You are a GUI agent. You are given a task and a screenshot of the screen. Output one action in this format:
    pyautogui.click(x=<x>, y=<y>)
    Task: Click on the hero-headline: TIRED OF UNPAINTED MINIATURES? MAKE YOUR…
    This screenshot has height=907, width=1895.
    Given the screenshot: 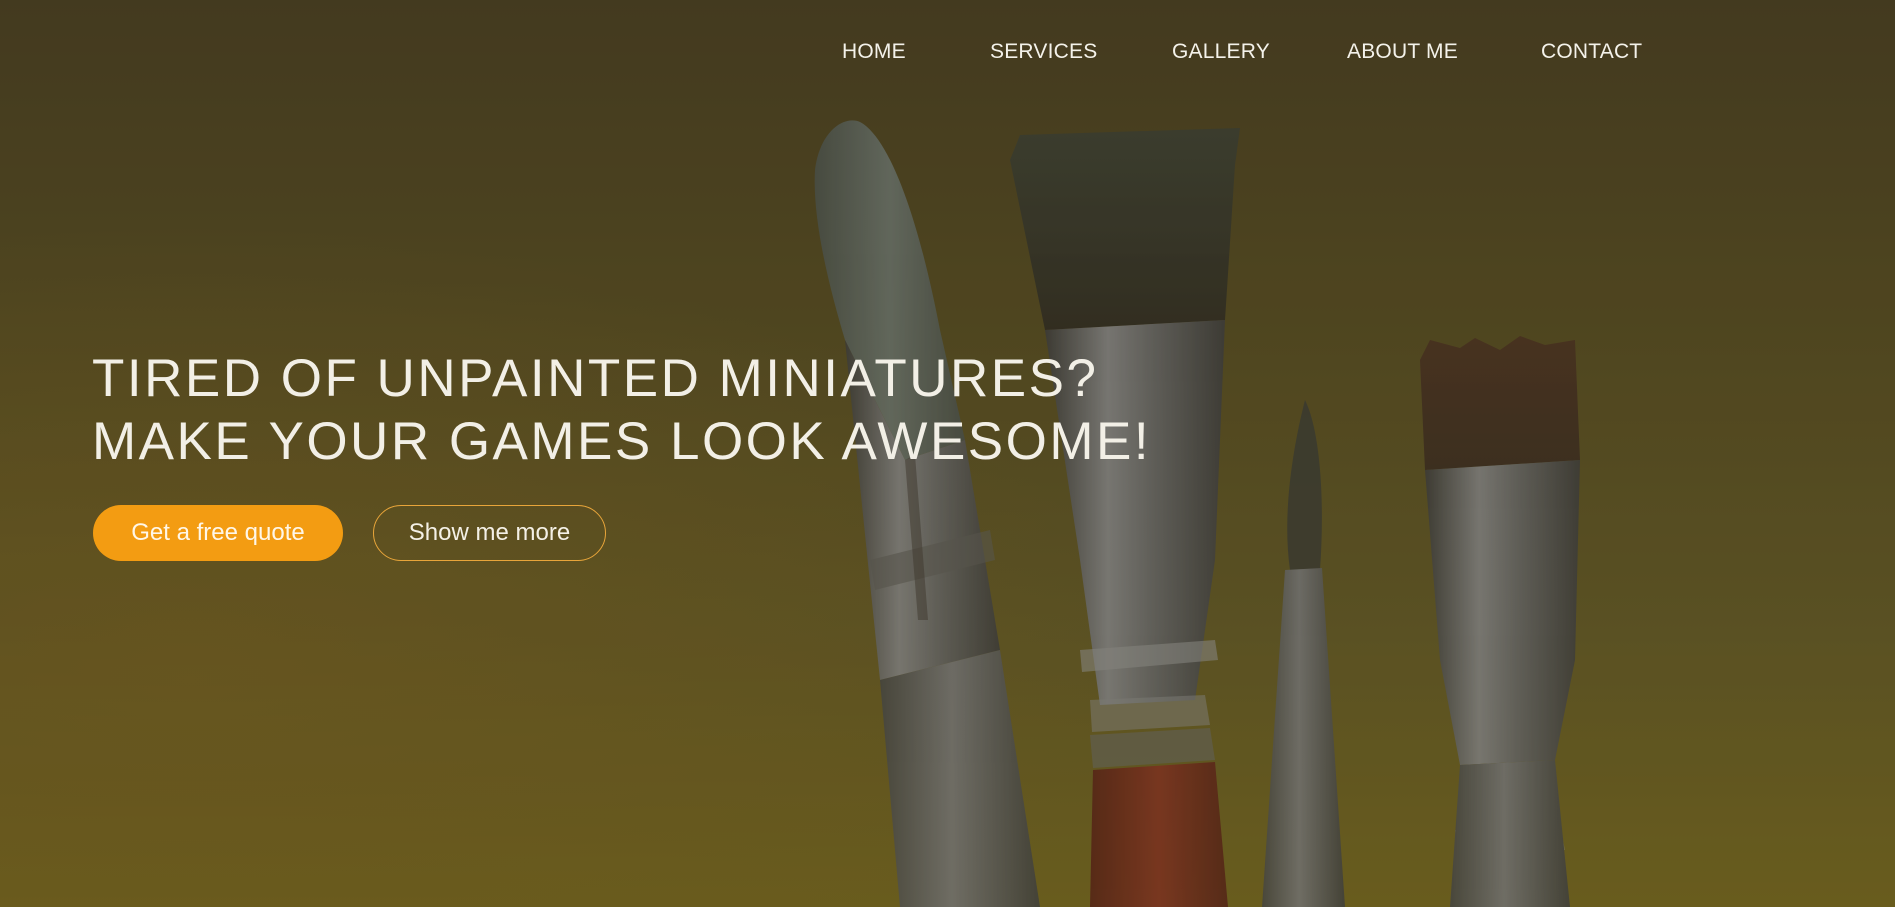 What is the action you would take?
    pyautogui.click(x=621, y=410)
    